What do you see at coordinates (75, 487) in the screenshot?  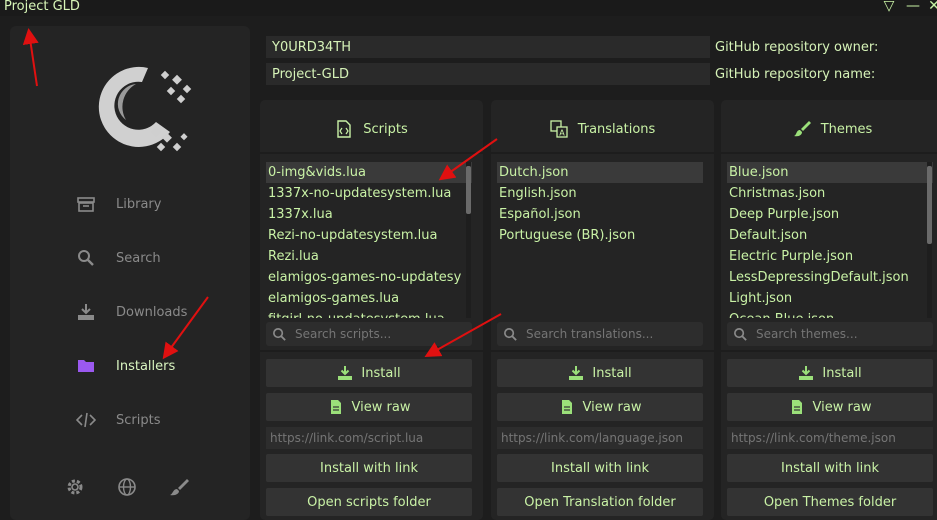 I see `gear-icon` at bounding box center [75, 487].